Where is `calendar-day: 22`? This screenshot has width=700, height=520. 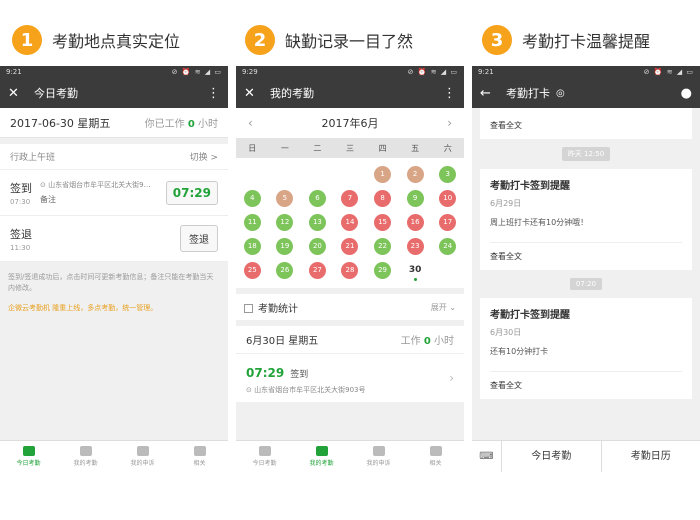
calendar-day: 22 is located at coordinates (382, 246).